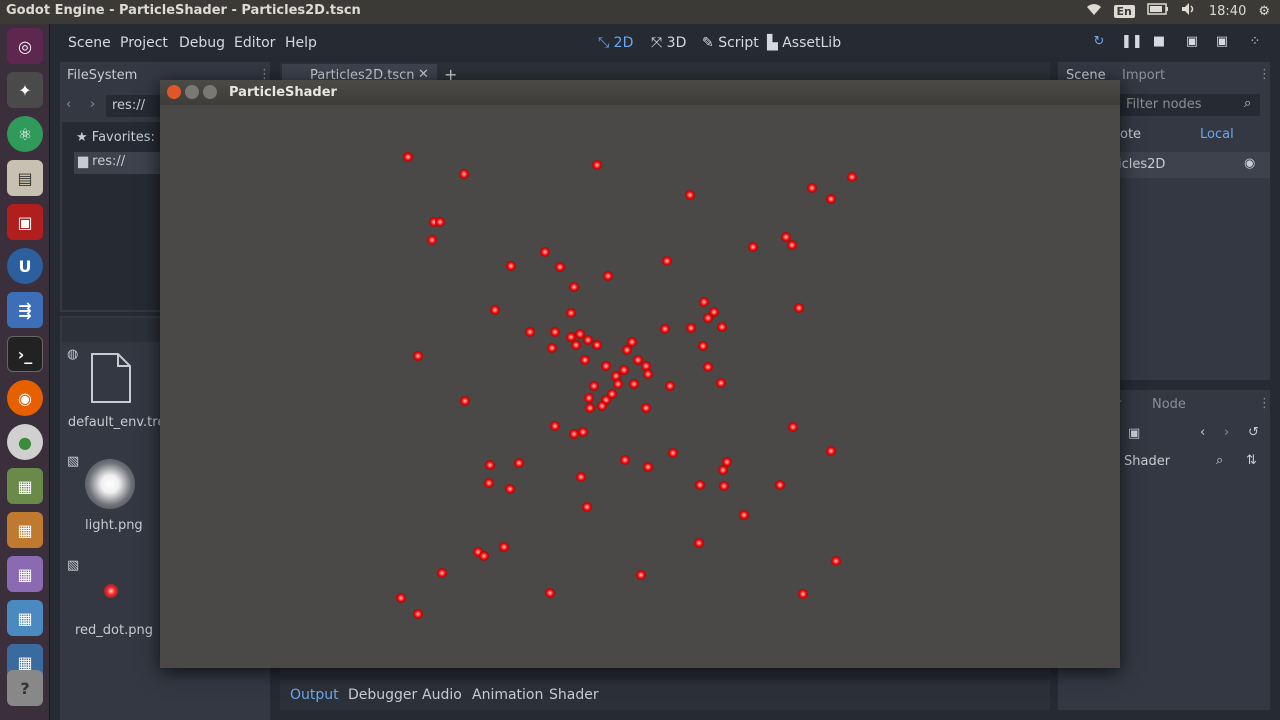  I want to click on tab-animation: Animation, so click(507, 695).